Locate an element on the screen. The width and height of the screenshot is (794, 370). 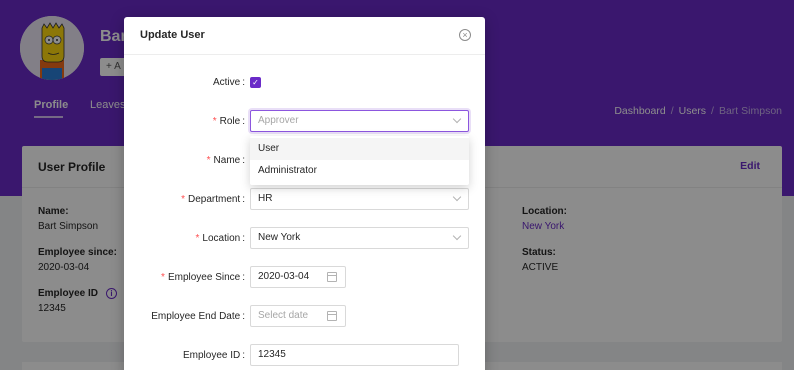
employee-since-label-text: Employee Since is located at coordinates (204, 277).